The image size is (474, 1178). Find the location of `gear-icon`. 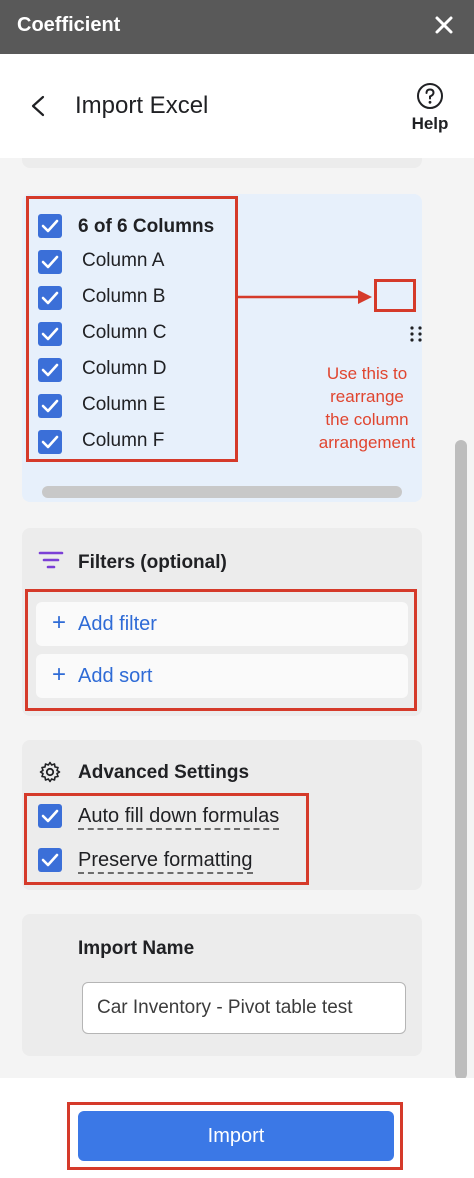

gear-icon is located at coordinates (50, 772).